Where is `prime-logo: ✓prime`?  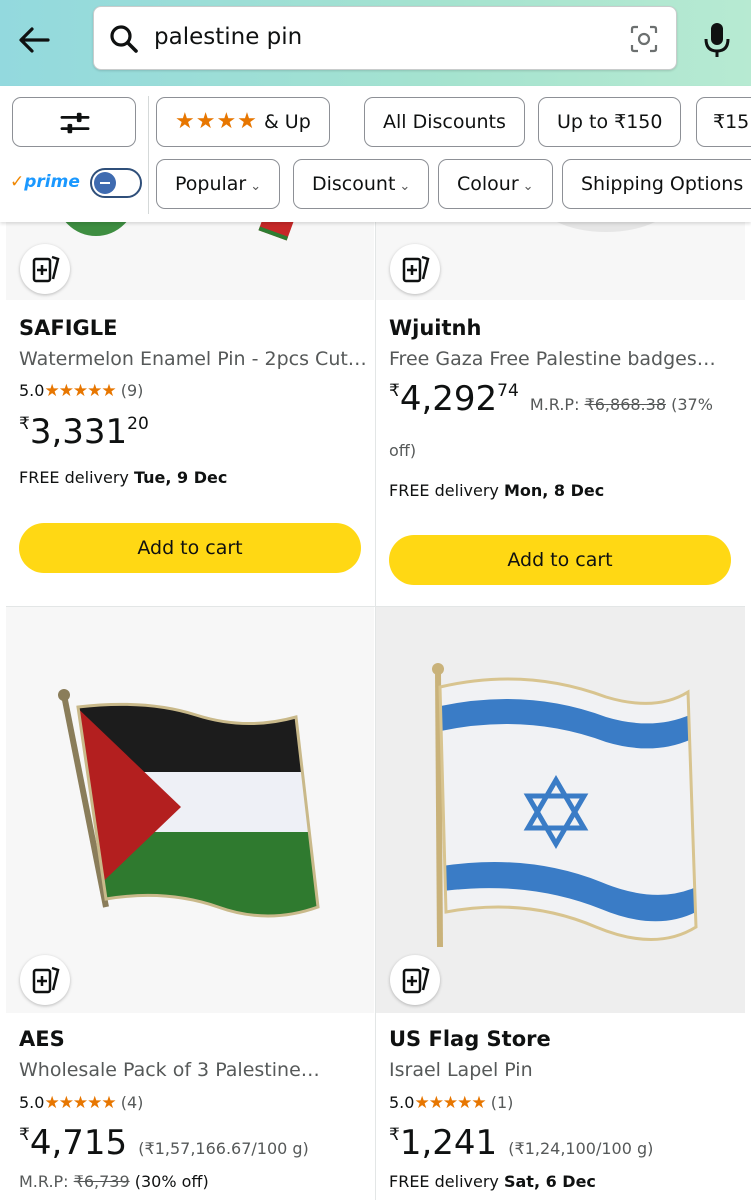 prime-logo: ✓prime is located at coordinates (45, 182).